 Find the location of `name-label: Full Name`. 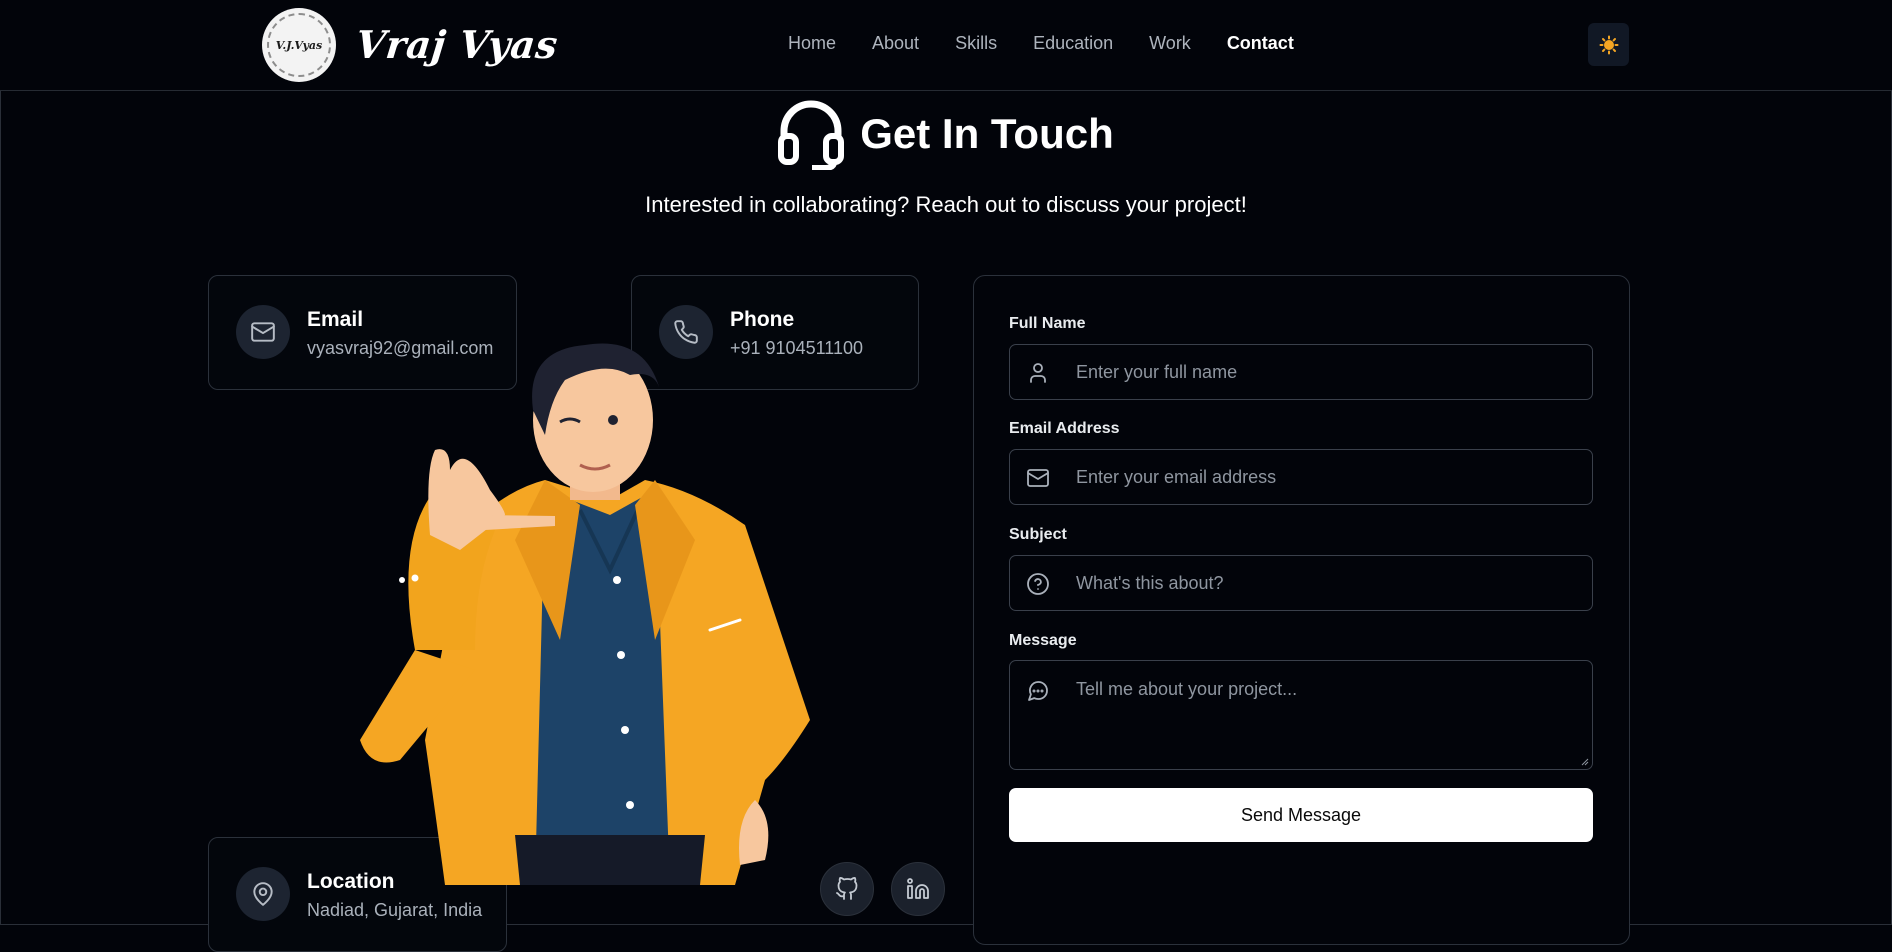

name-label: Full Name is located at coordinates (1047, 323).